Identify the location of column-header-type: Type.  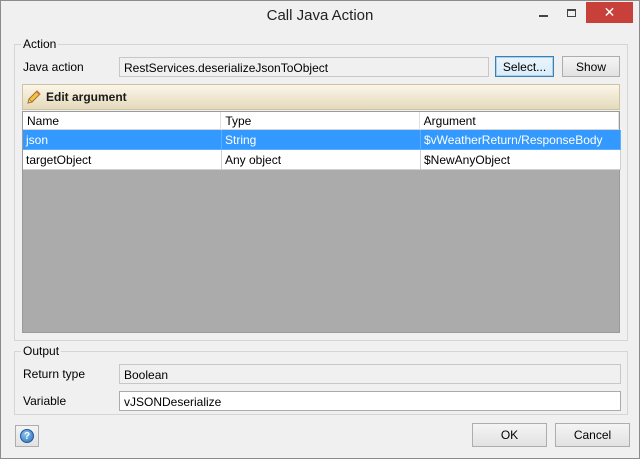
(320, 121).